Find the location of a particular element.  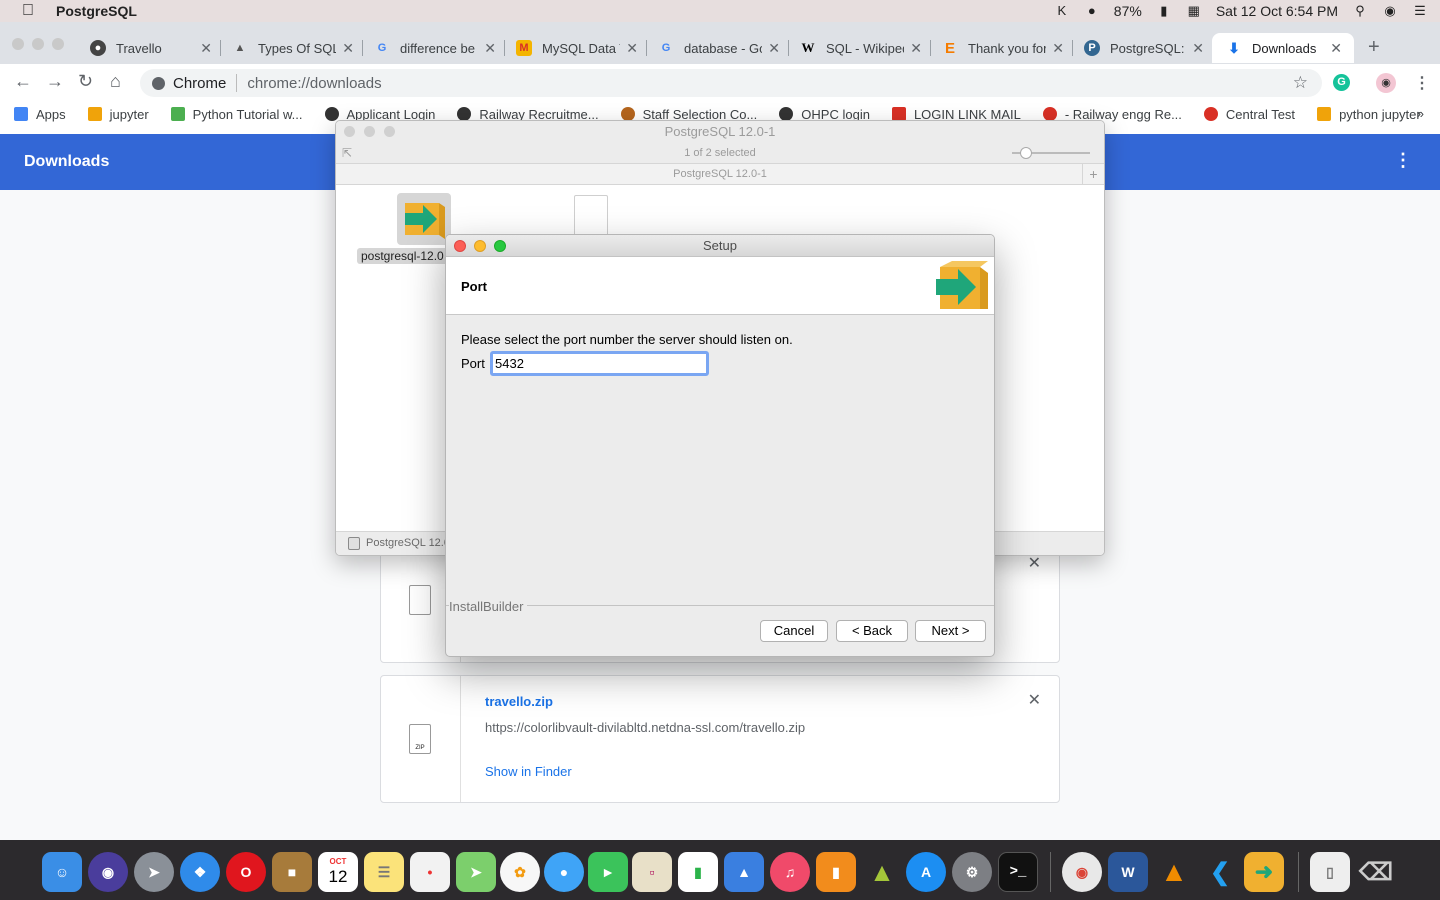

launchpad-app-icon: ➤ is located at coordinates (154, 872).